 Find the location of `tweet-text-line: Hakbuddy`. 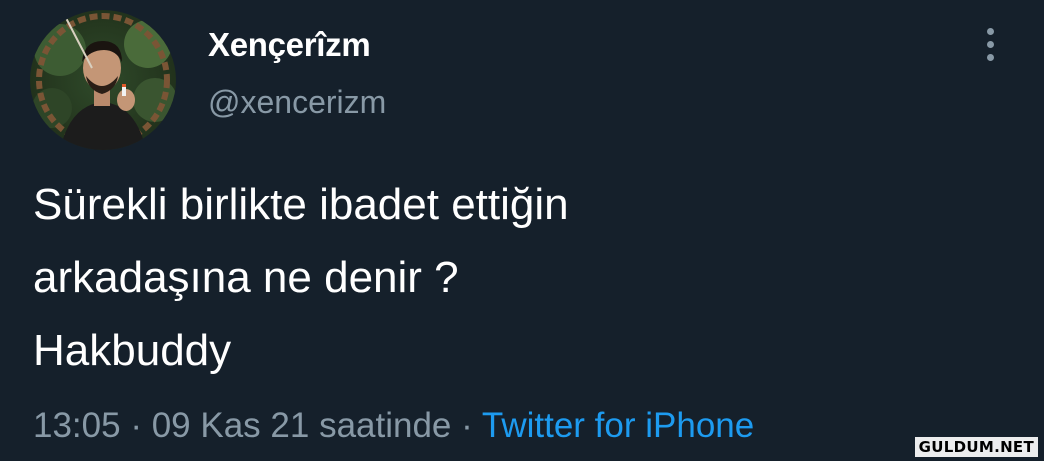

tweet-text-line: Hakbuddy is located at coordinates (132, 350).